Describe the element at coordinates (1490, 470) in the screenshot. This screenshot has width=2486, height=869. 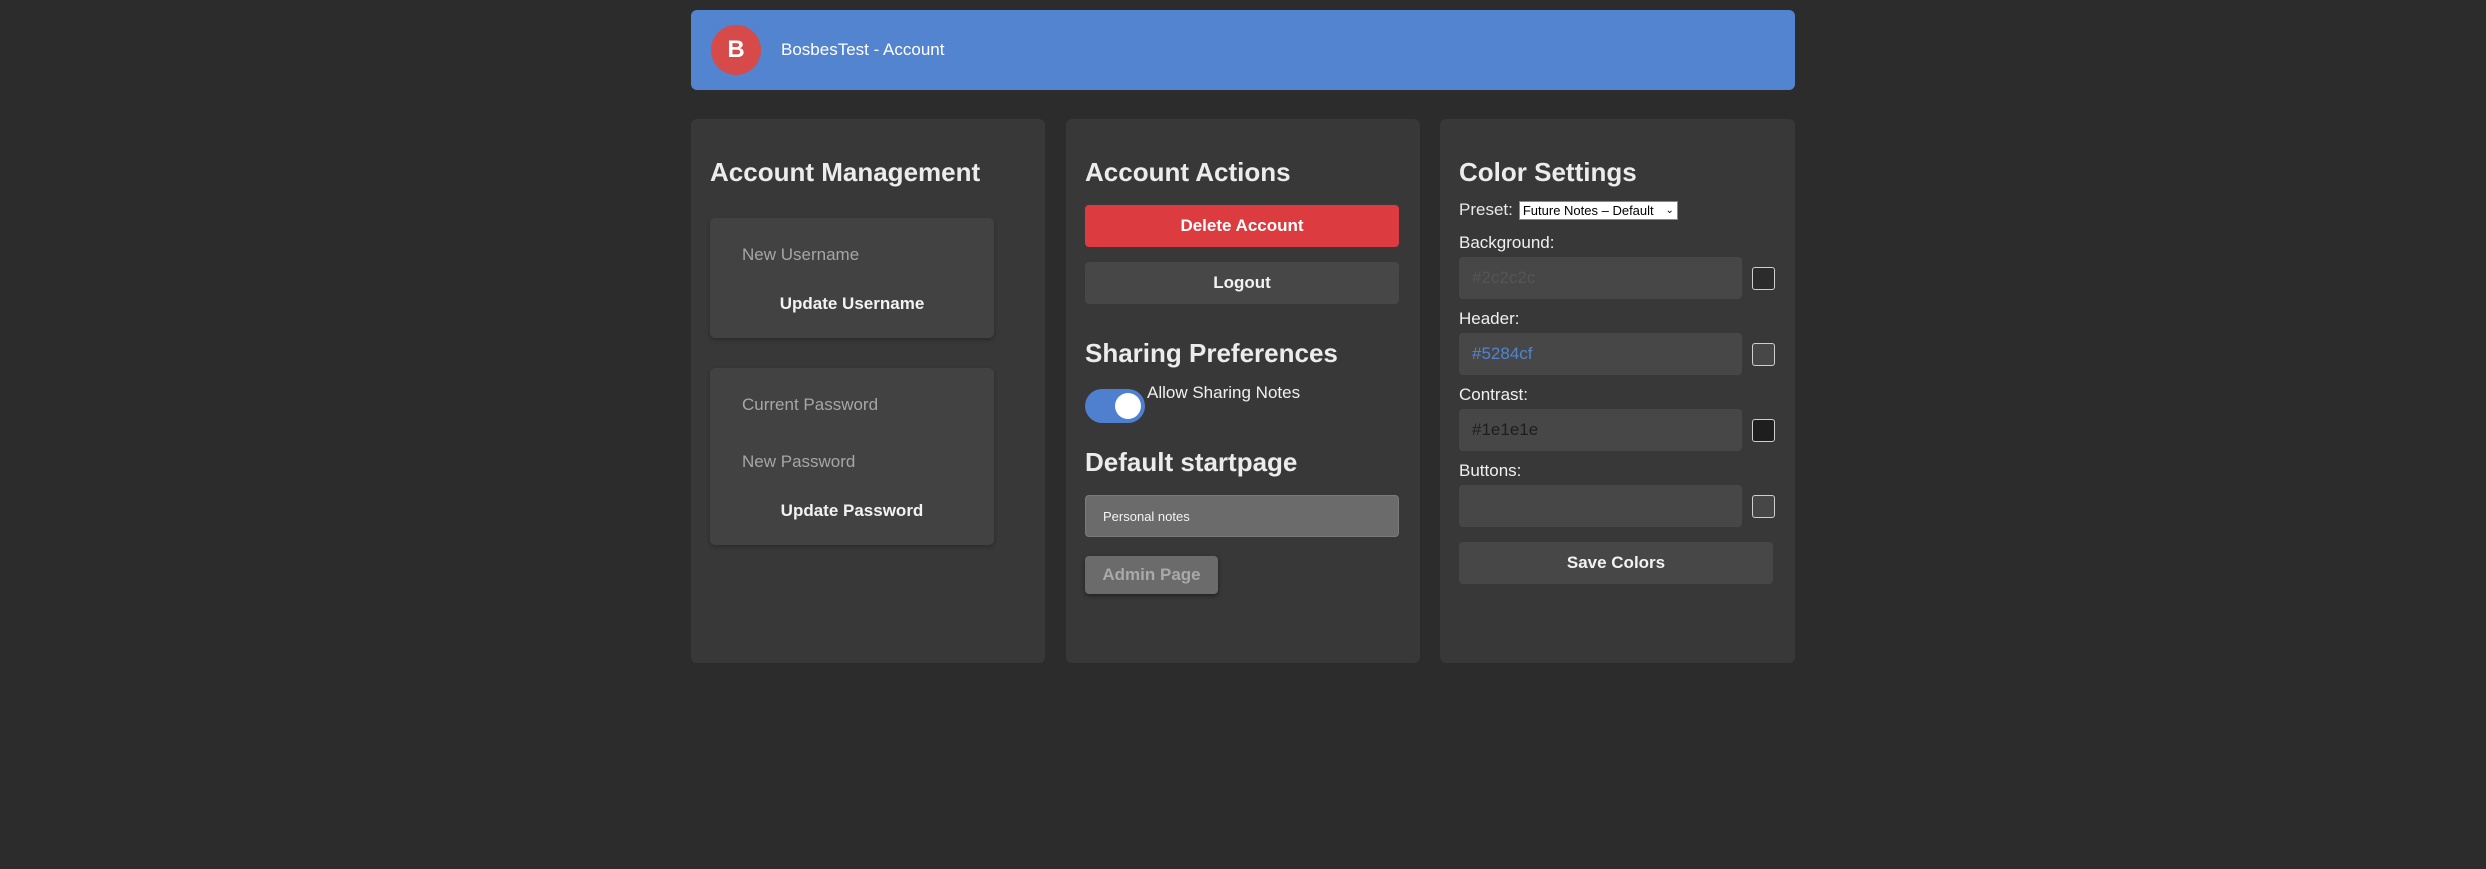
I see `buttons-color-label: Buttons:` at that location.